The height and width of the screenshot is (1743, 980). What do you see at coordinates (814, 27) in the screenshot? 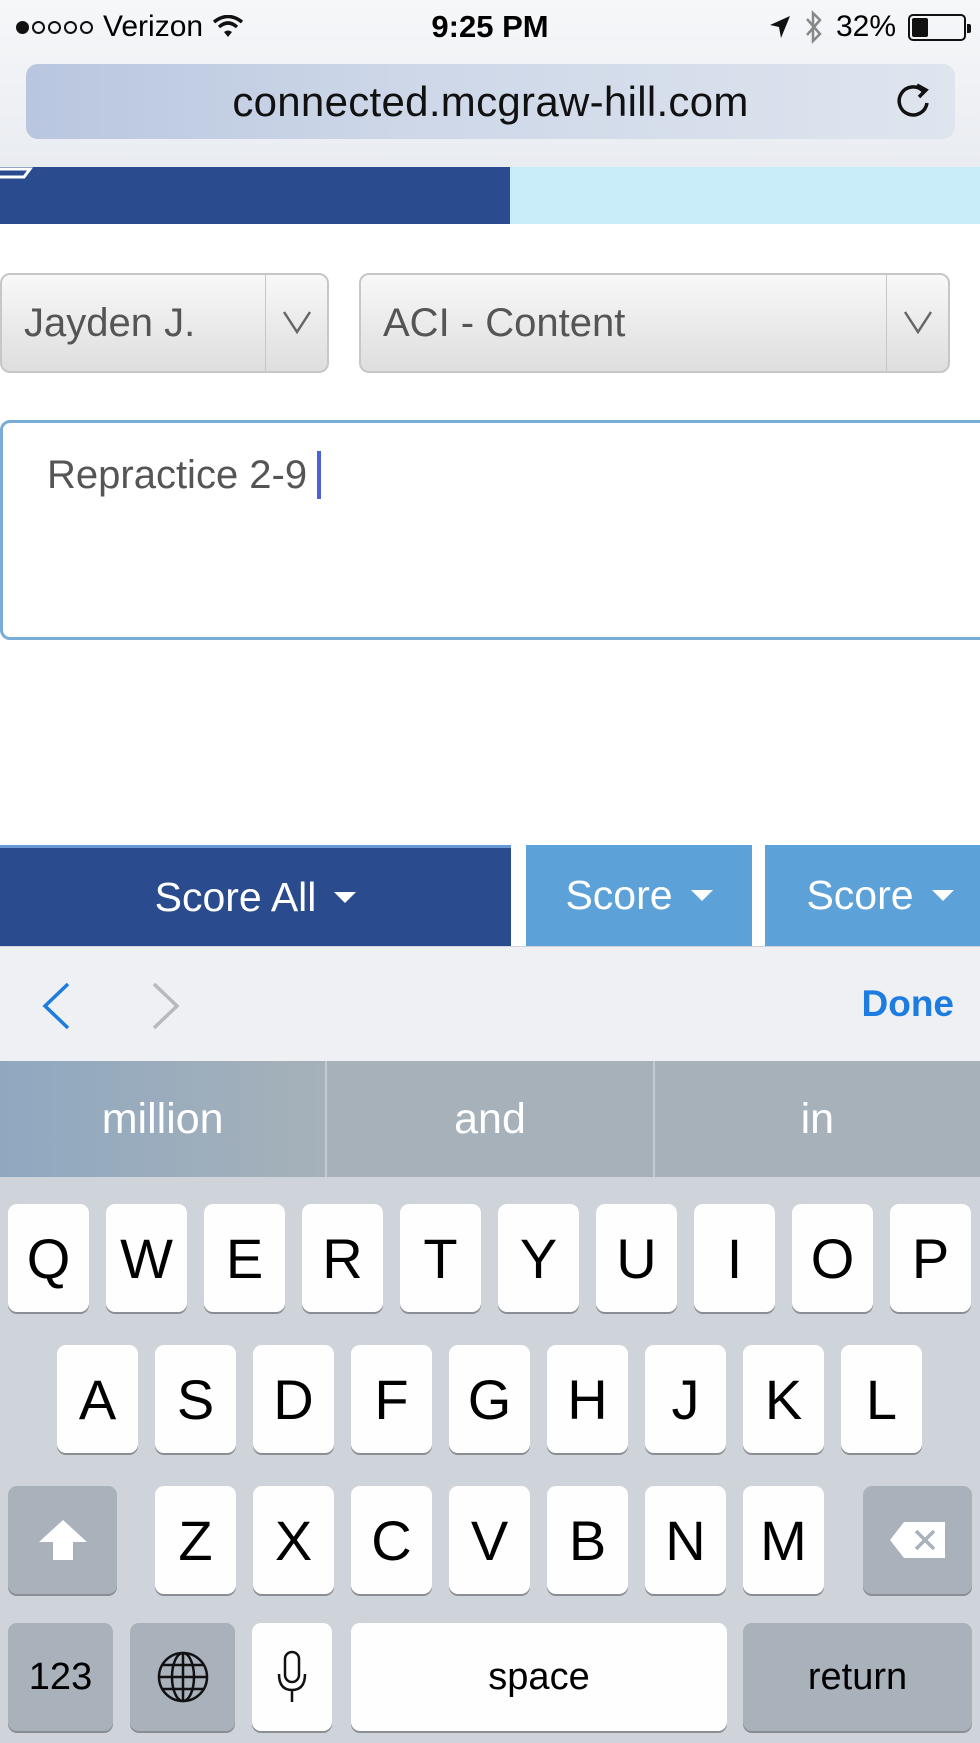
I see `bluetooth-icon` at bounding box center [814, 27].